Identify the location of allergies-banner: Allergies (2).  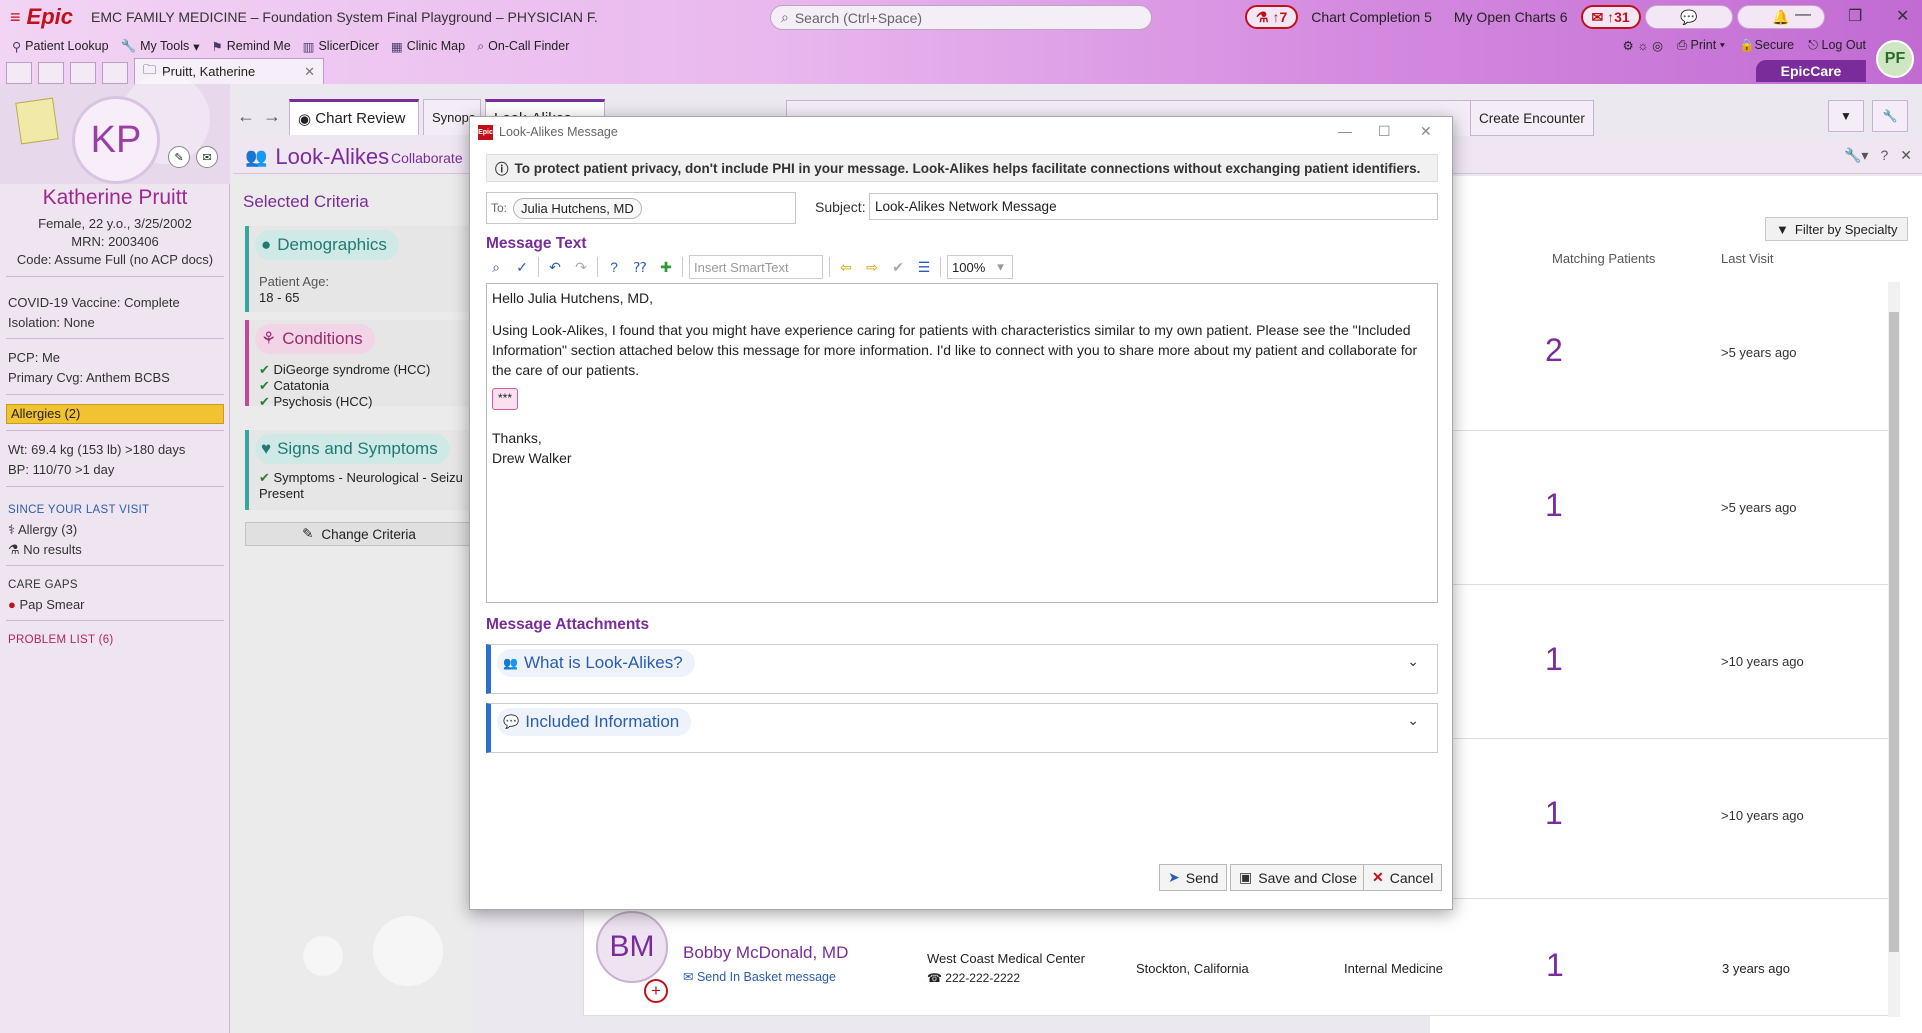
(115, 414).